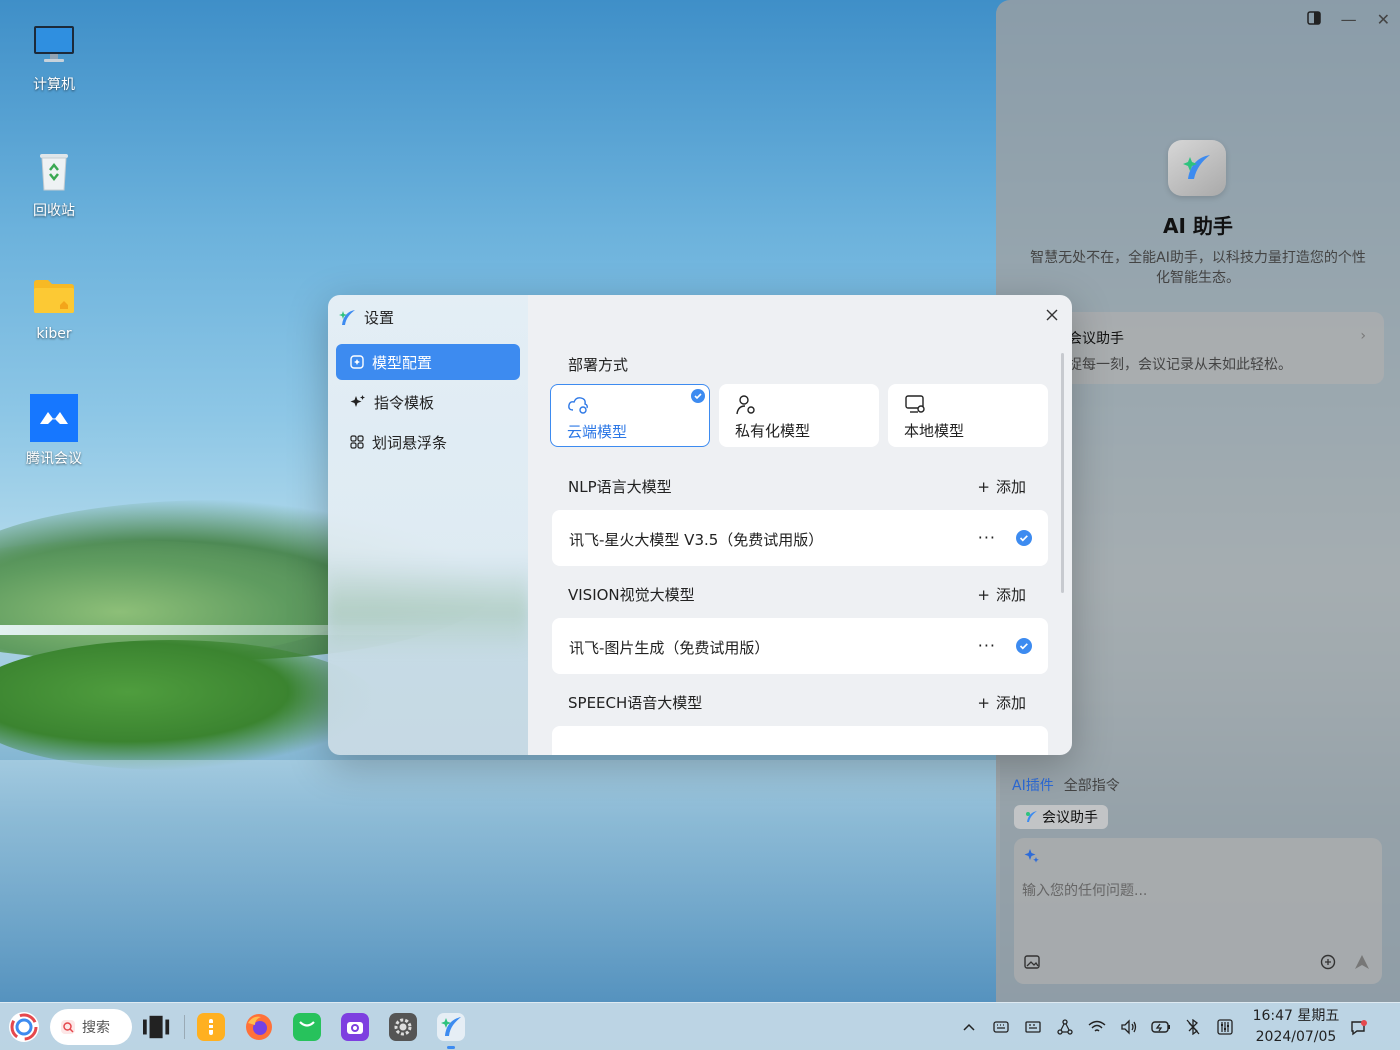 Image resolution: width=1400 pixels, height=1050 pixels. What do you see at coordinates (1129, 1027) in the screenshot?
I see `volume-icon` at bounding box center [1129, 1027].